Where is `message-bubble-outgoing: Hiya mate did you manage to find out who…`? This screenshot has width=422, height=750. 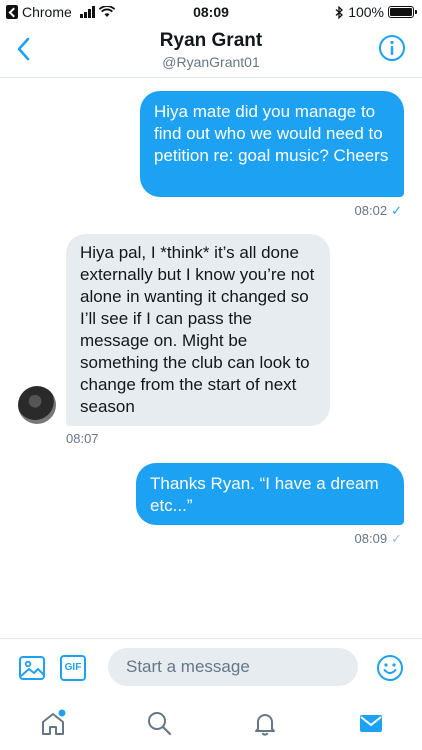 message-bubble-outgoing: Hiya mate did you manage to find out who… is located at coordinates (272, 144).